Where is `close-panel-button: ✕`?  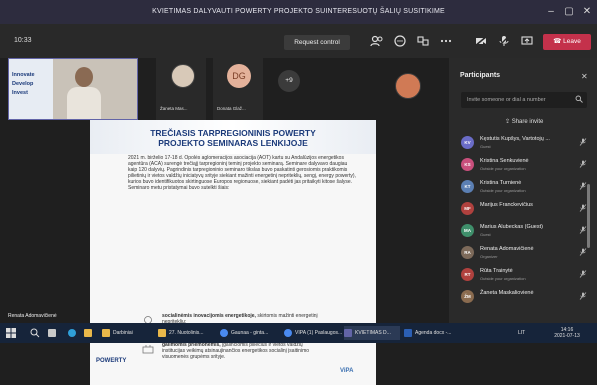 close-panel-button: ✕ is located at coordinates (584, 76).